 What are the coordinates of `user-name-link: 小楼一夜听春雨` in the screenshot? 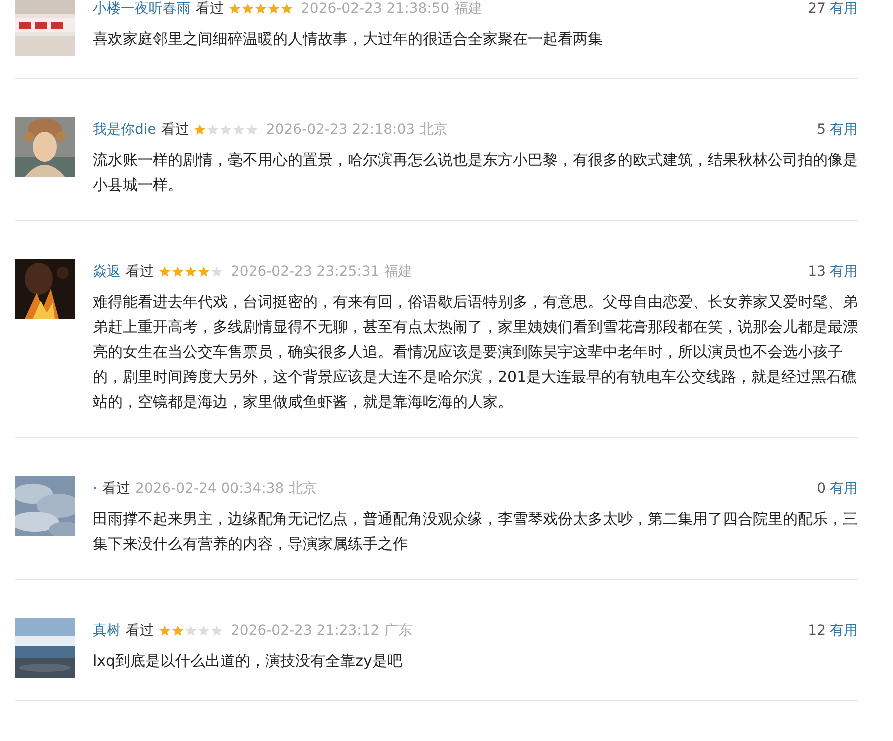 It's located at (142, 9).